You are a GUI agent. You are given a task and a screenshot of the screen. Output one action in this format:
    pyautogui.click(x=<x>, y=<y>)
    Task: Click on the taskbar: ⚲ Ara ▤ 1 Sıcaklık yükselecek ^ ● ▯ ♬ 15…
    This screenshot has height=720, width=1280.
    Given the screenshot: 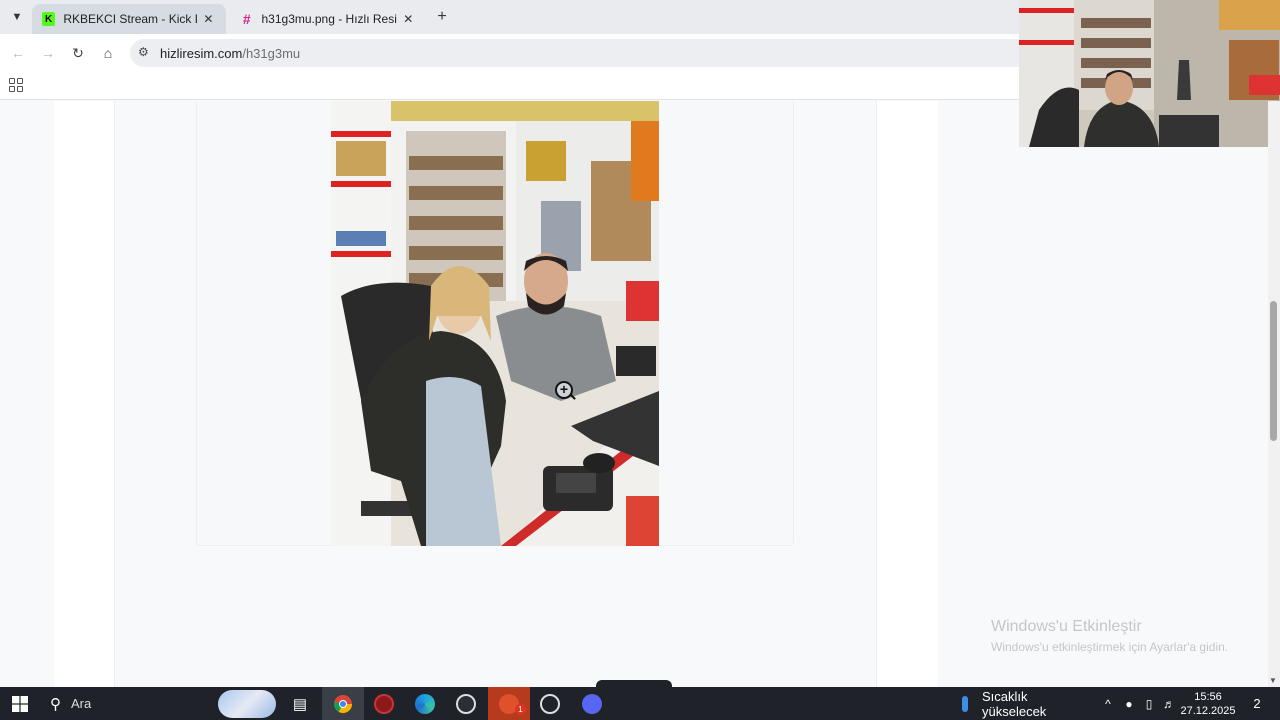 What is the action you would take?
    pyautogui.click(x=640, y=703)
    